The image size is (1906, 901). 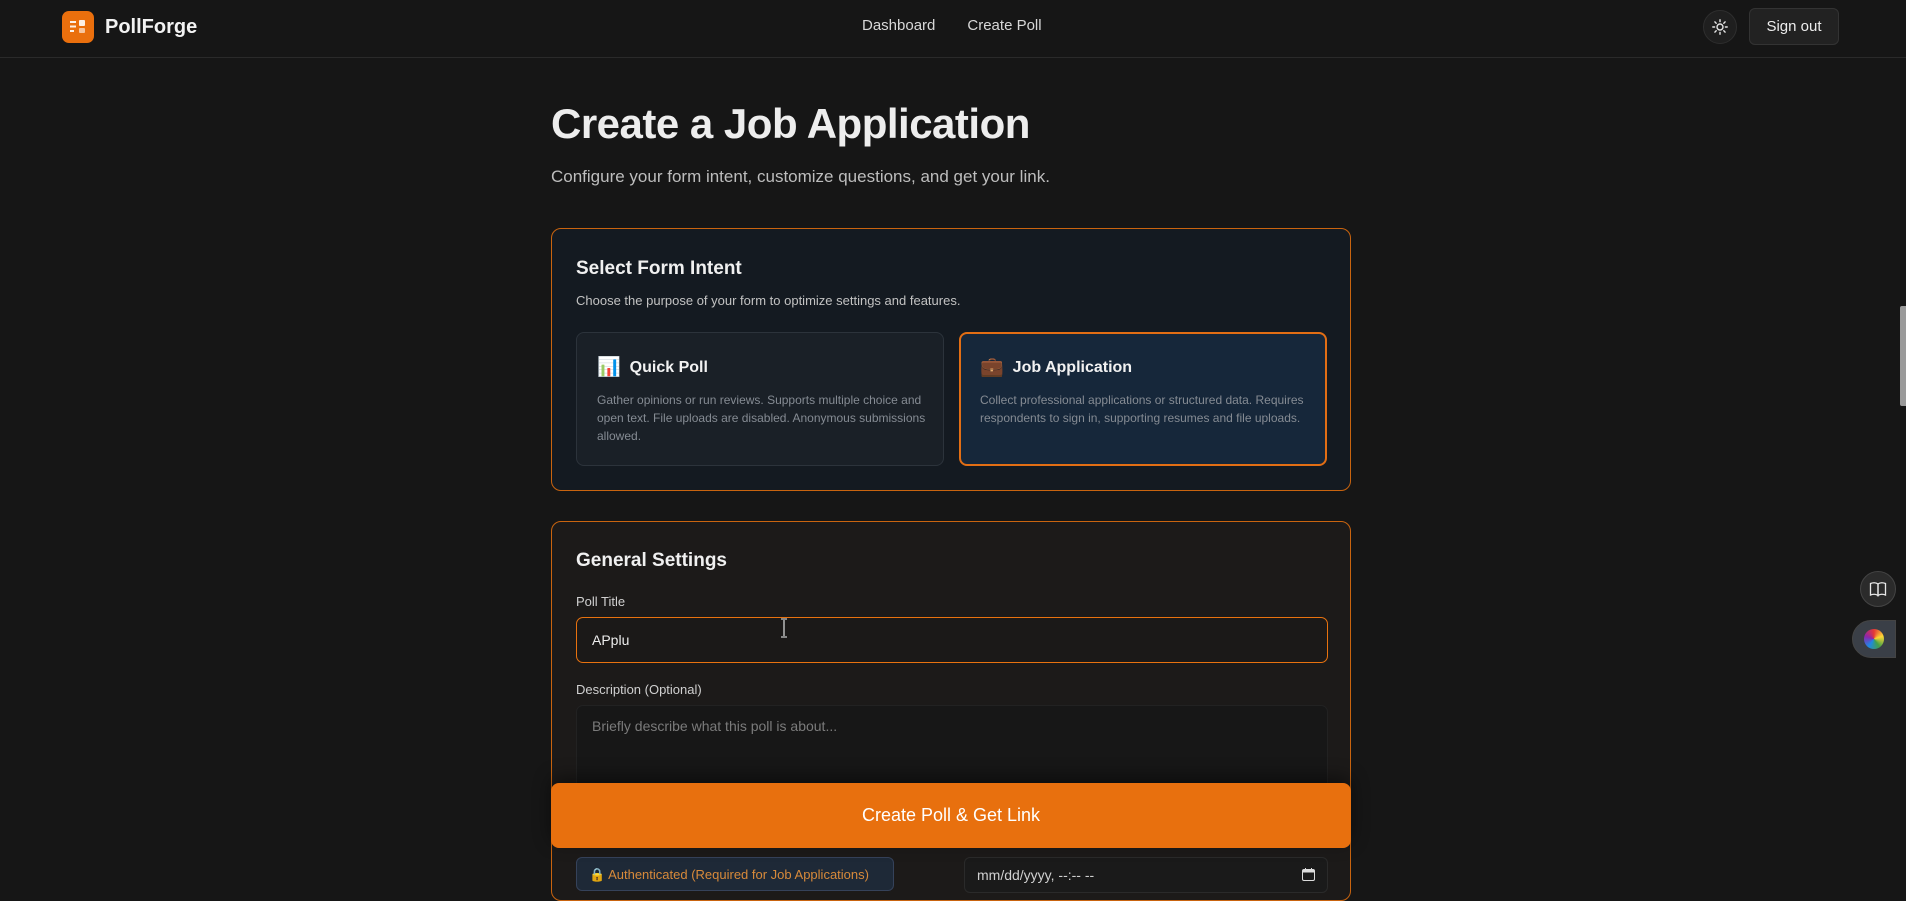 I want to click on text-cursor-icon, so click(x=784, y=628).